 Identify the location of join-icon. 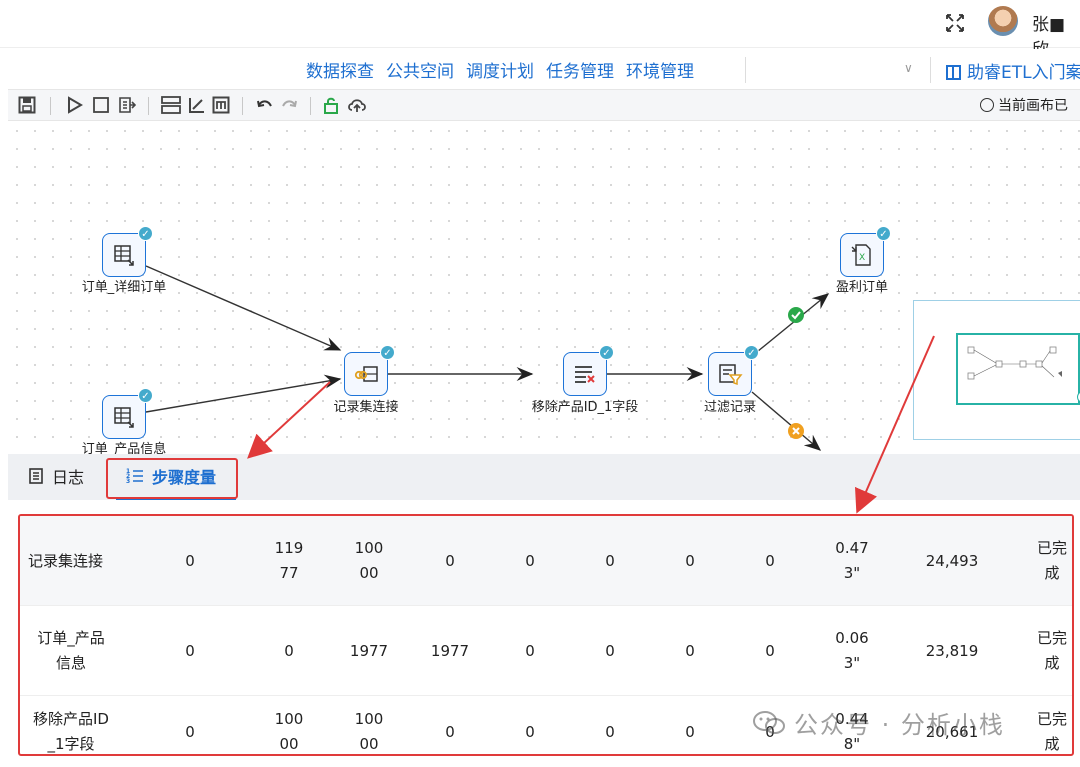
(366, 374).